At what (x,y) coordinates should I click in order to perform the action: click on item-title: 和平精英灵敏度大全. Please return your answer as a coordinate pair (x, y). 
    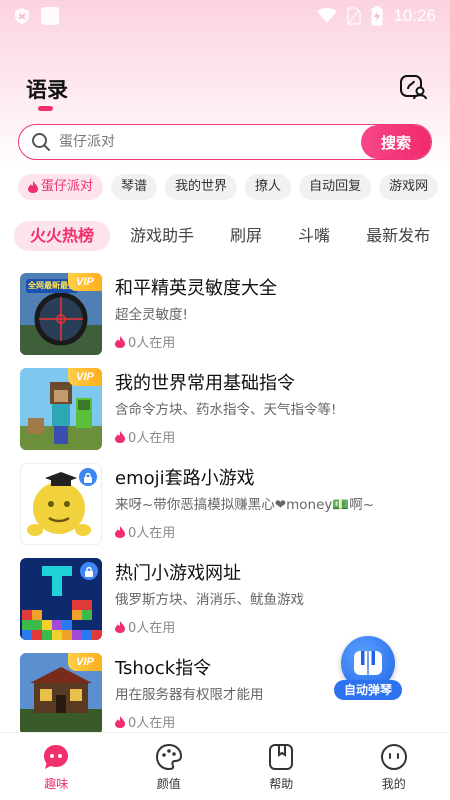
    Looking at the image, I should click on (196, 288).